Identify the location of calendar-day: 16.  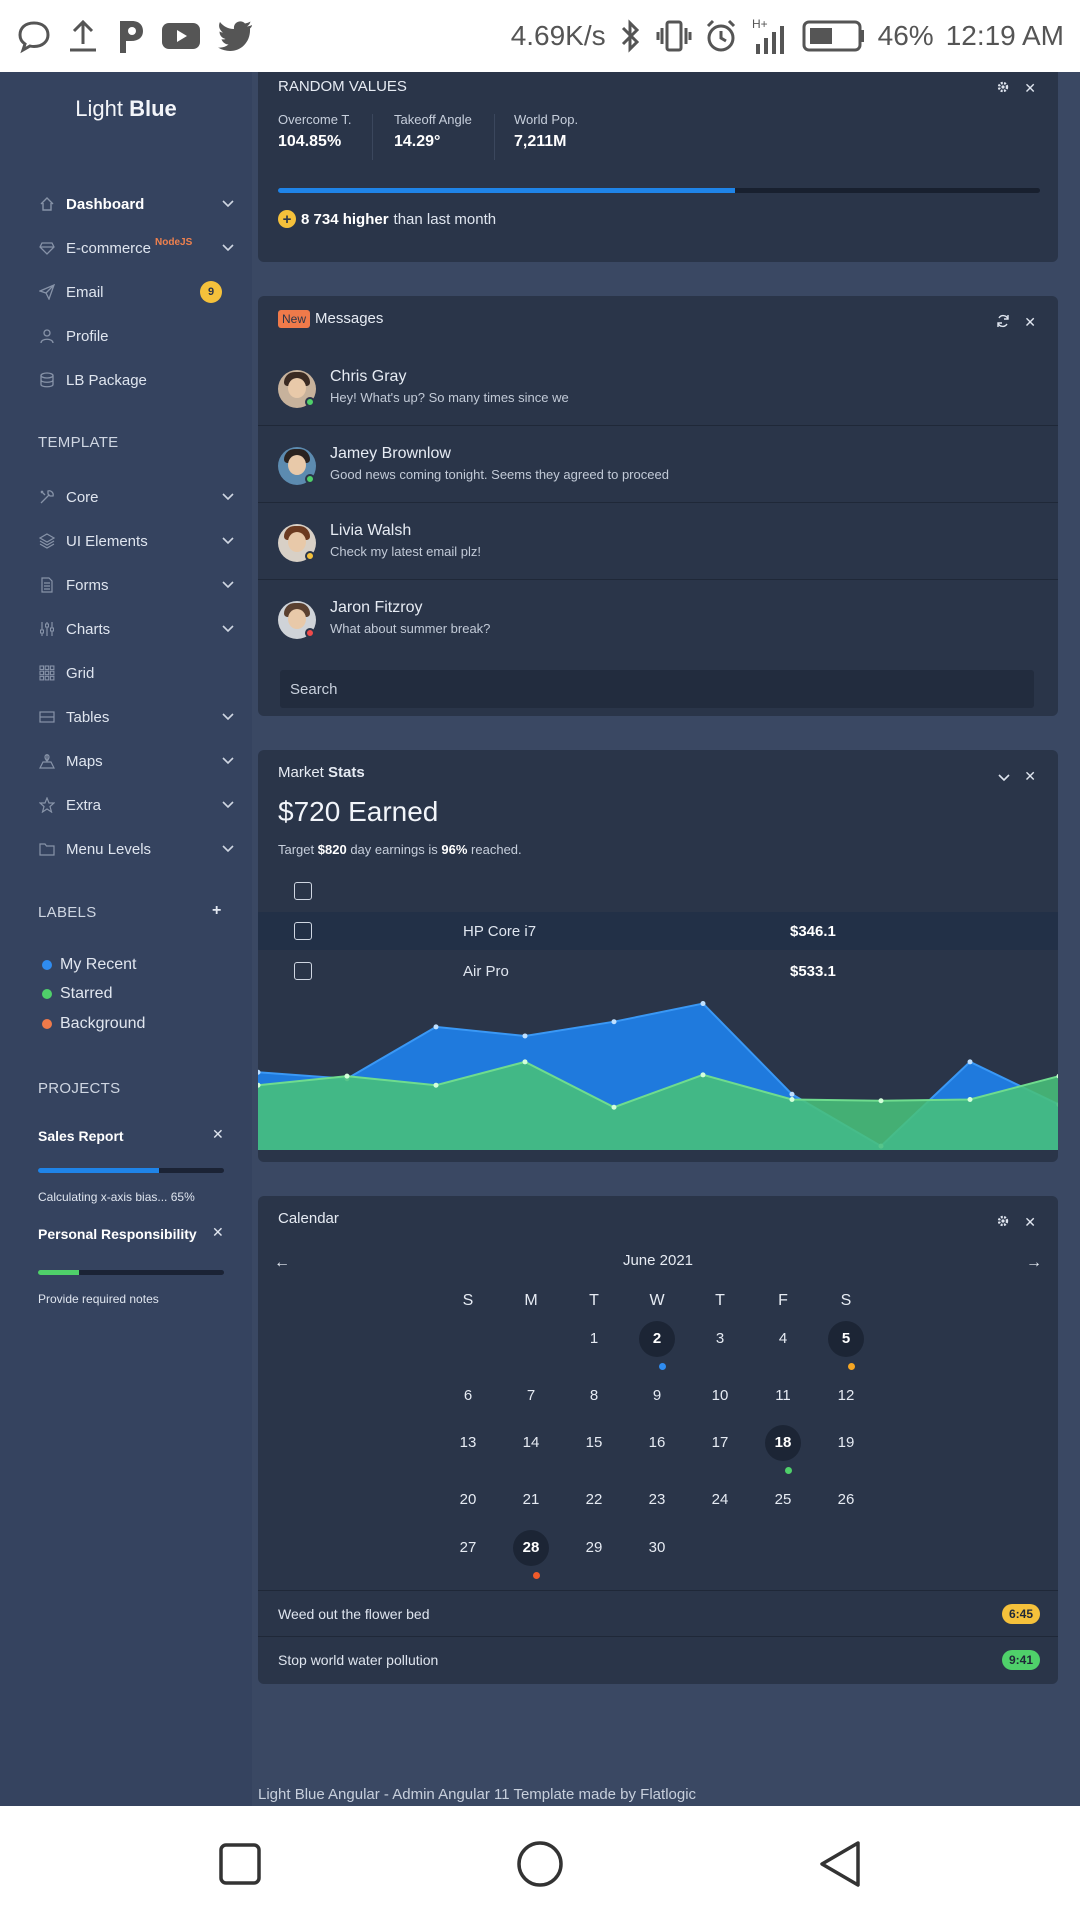
(657, 1443).